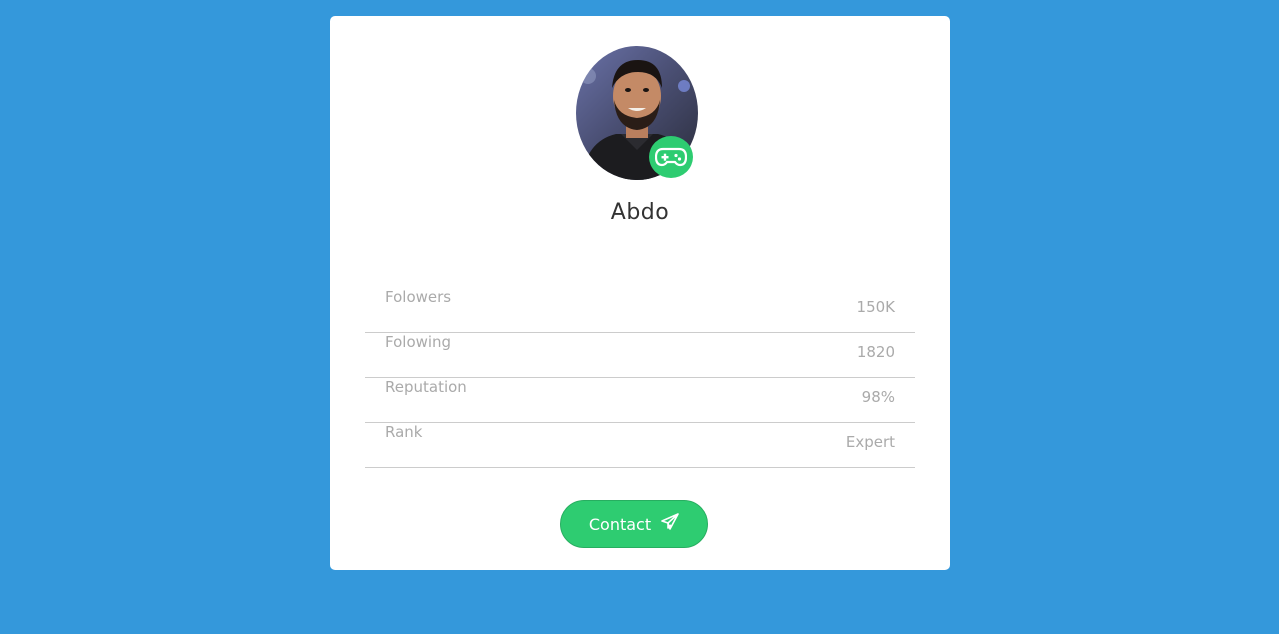 This screenshot has height=634, width=1279. Describe the element at coordinates (671, 157) in the screenshot. I see `gamepad-icon` at that location.